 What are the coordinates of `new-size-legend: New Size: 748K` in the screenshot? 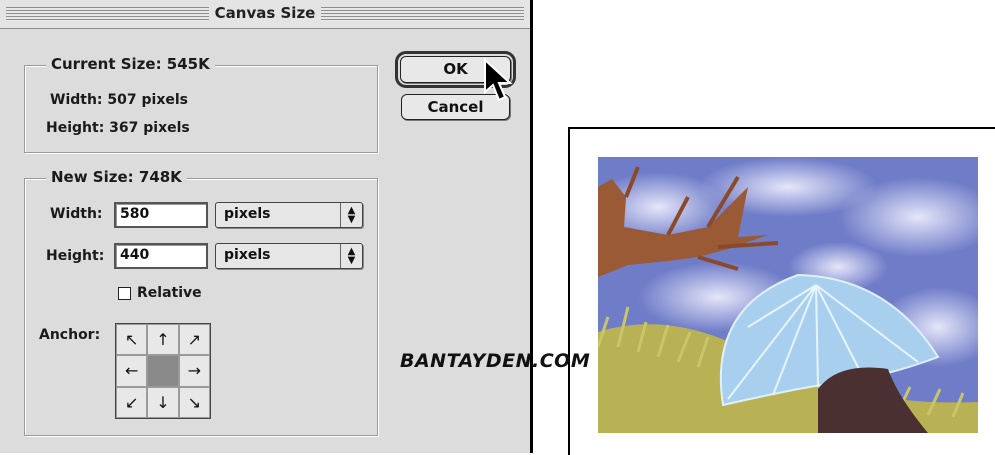 It's located at (116, 177).